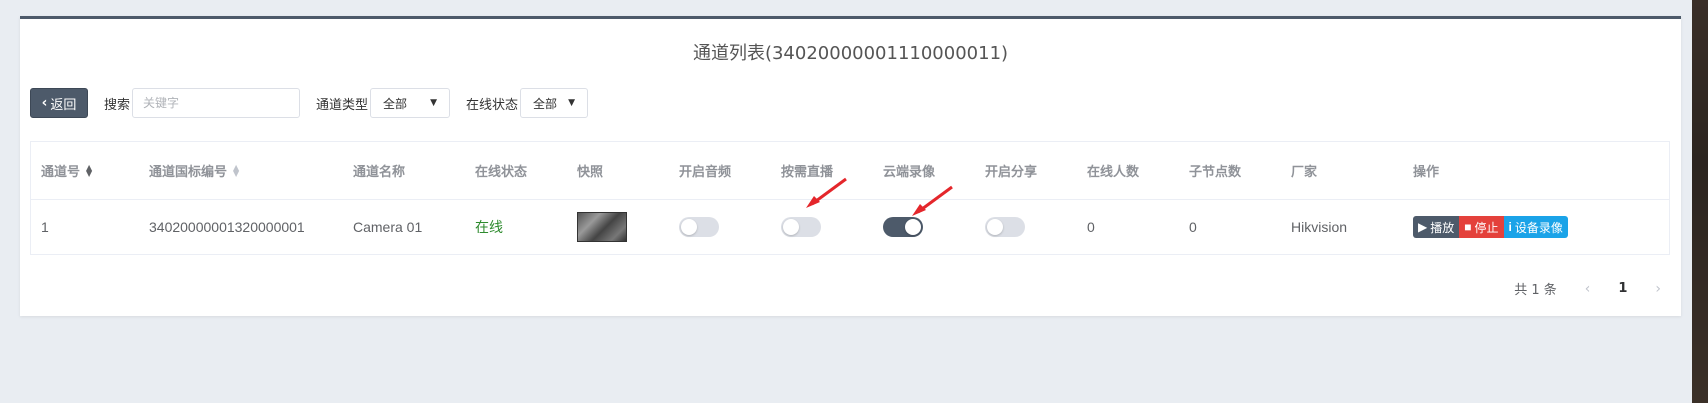  I want to click on online-status-value: 全部, so click(545, 103).